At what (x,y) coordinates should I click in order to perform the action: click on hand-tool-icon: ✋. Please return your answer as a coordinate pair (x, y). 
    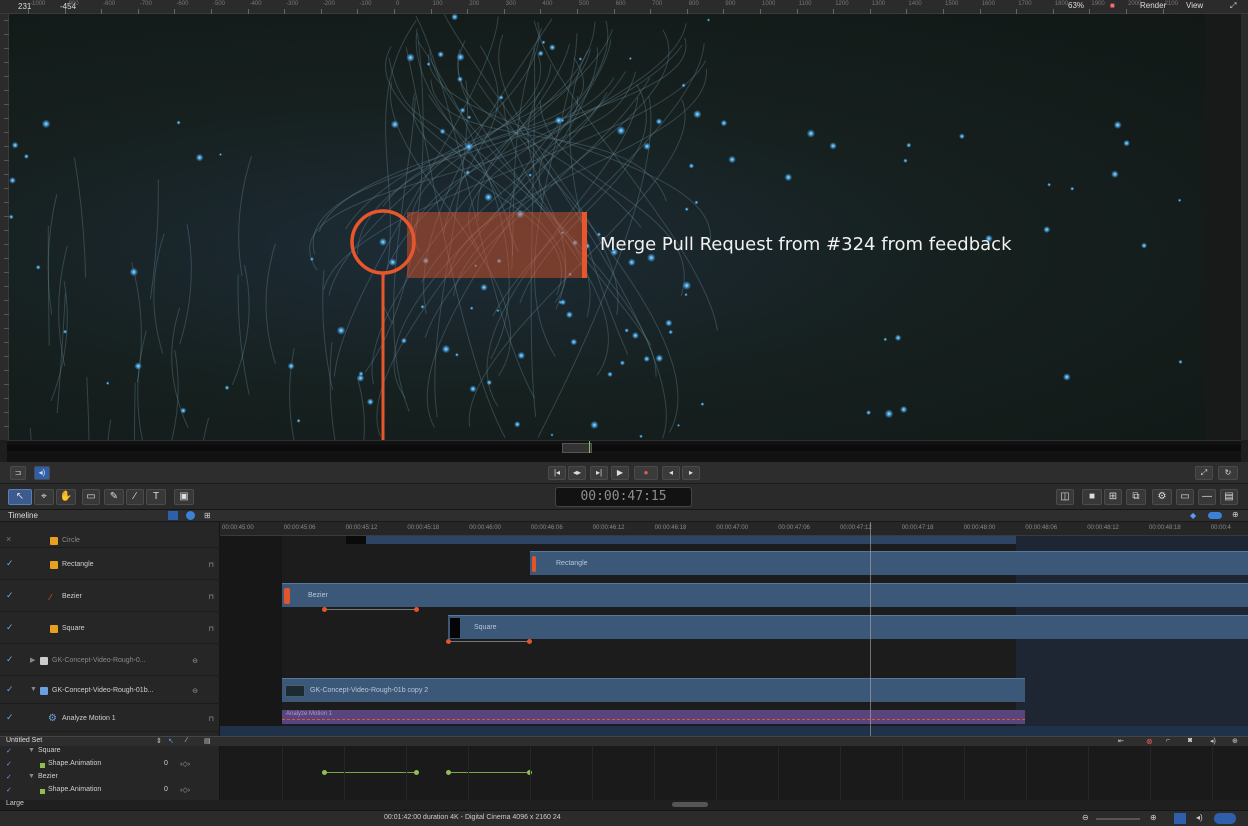
    Looking at the image, I should click on (66, 497).